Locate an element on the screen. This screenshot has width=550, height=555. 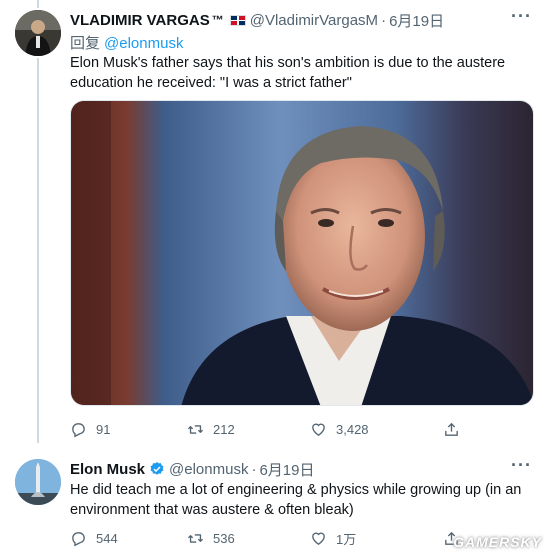
share-button is located at coordinates (456, 429).